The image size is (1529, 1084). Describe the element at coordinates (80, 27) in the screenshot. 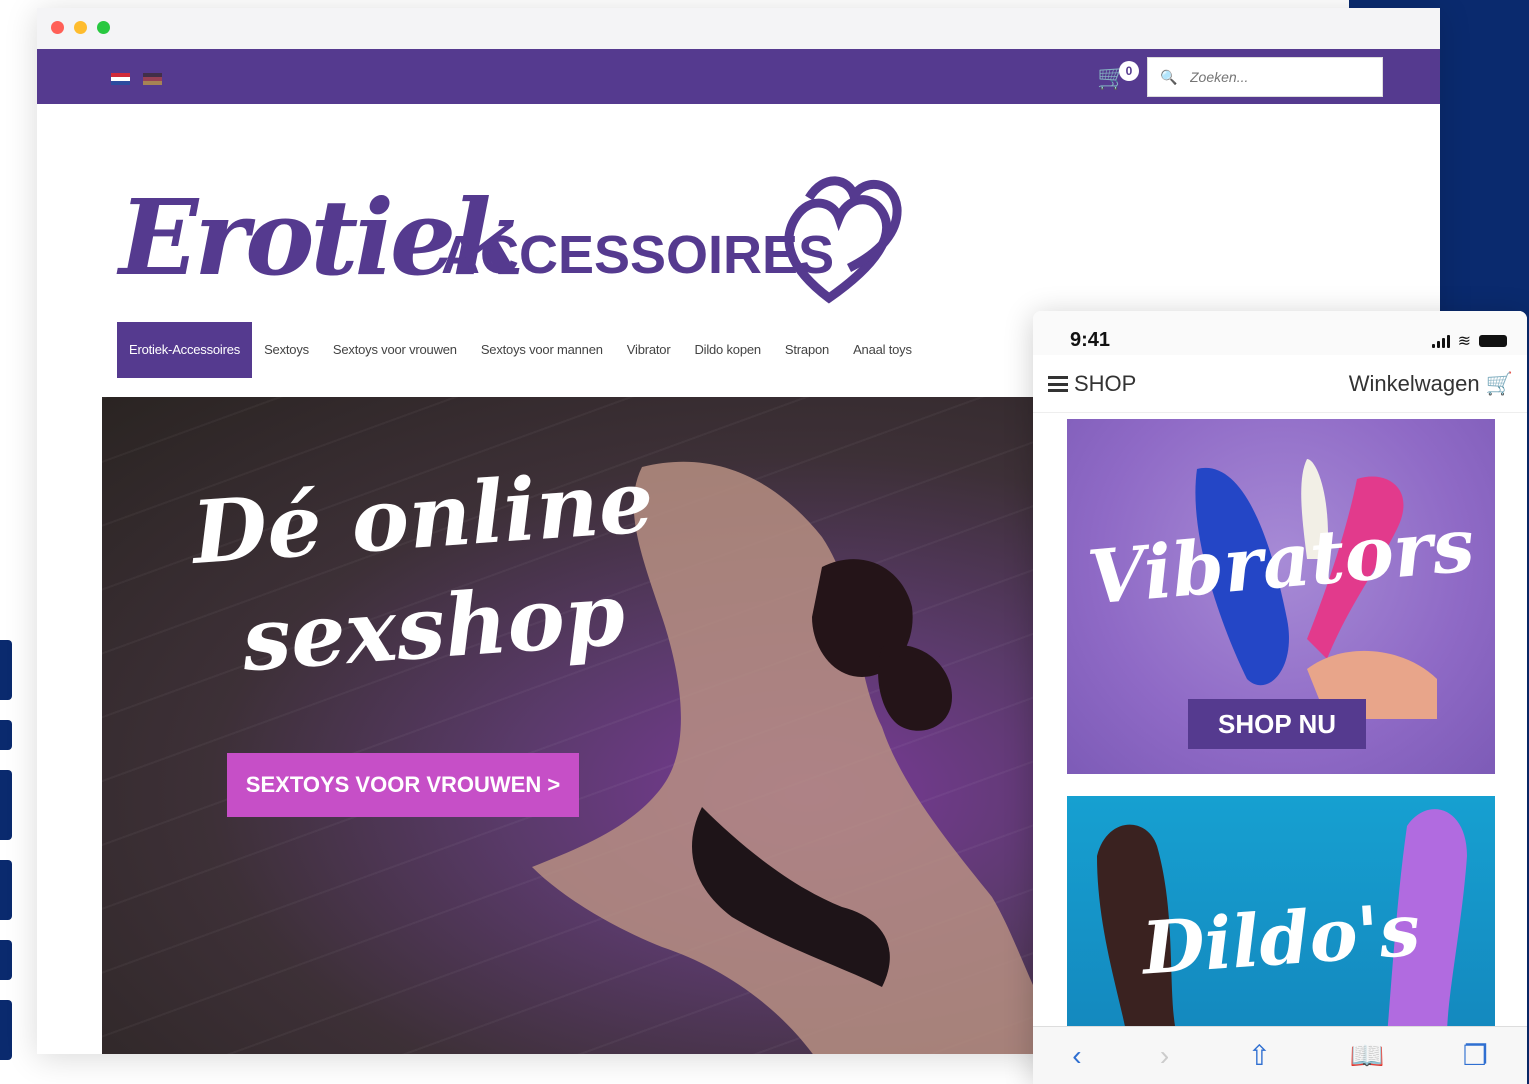

I see `minimize-window-icon` at that location.